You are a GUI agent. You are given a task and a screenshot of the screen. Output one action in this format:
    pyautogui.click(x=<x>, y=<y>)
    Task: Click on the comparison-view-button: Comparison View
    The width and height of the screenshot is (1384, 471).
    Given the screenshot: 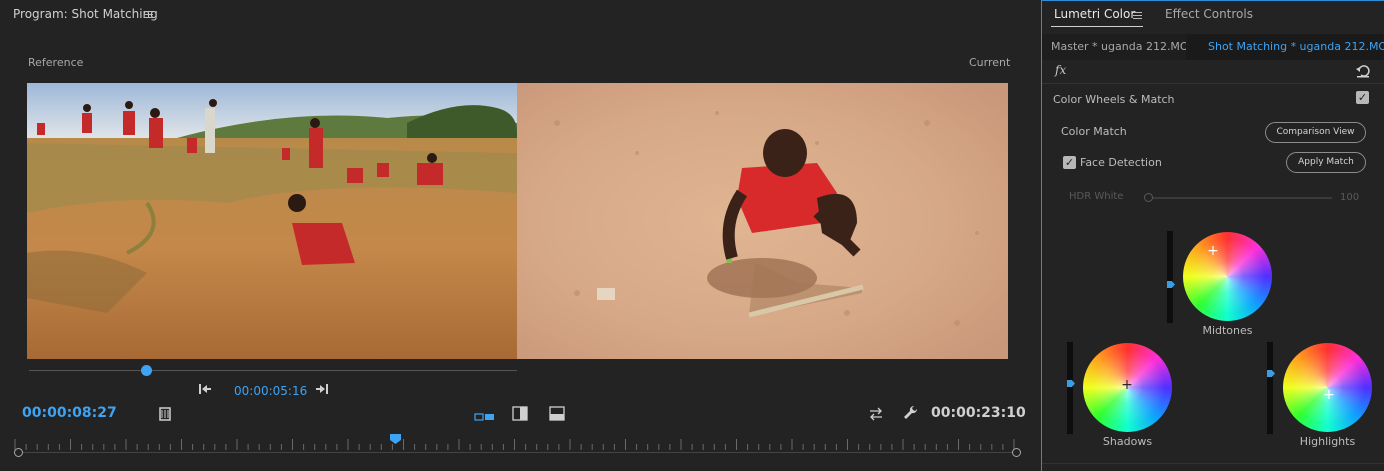 What is the action you would take?
    pyautogui.click(x=1315, y=132)
    